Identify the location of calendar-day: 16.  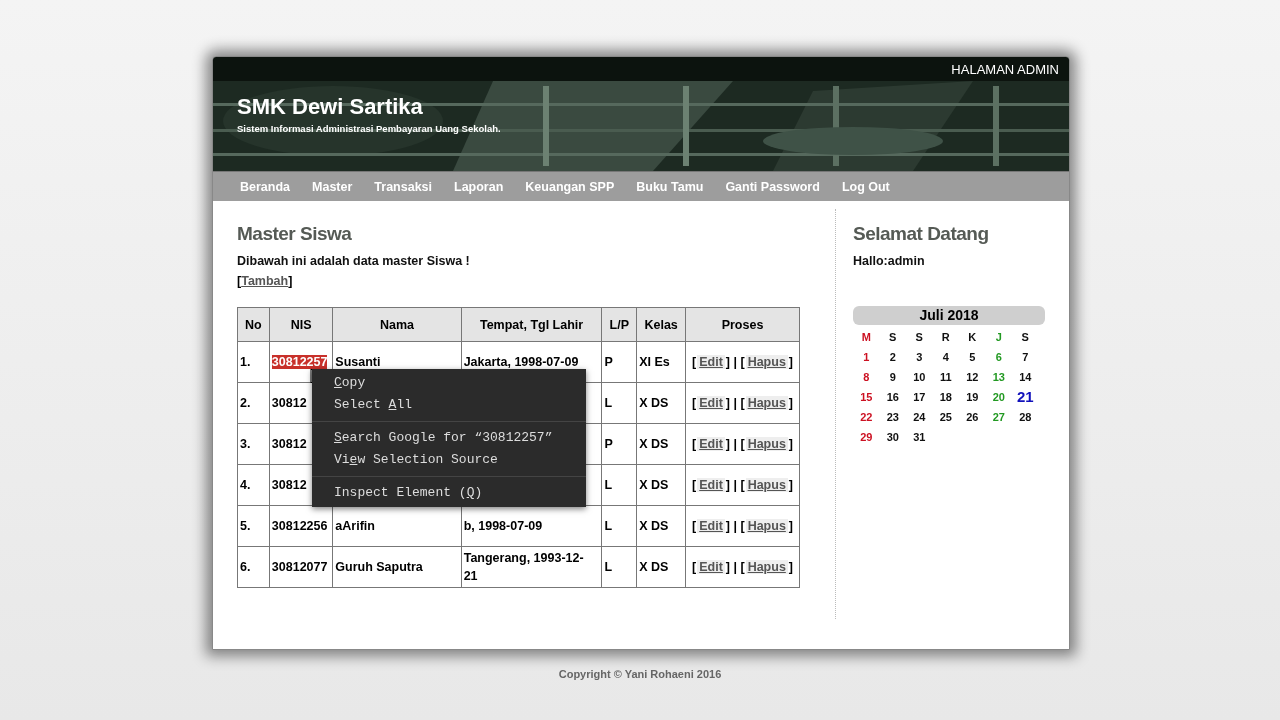
(892, 397).